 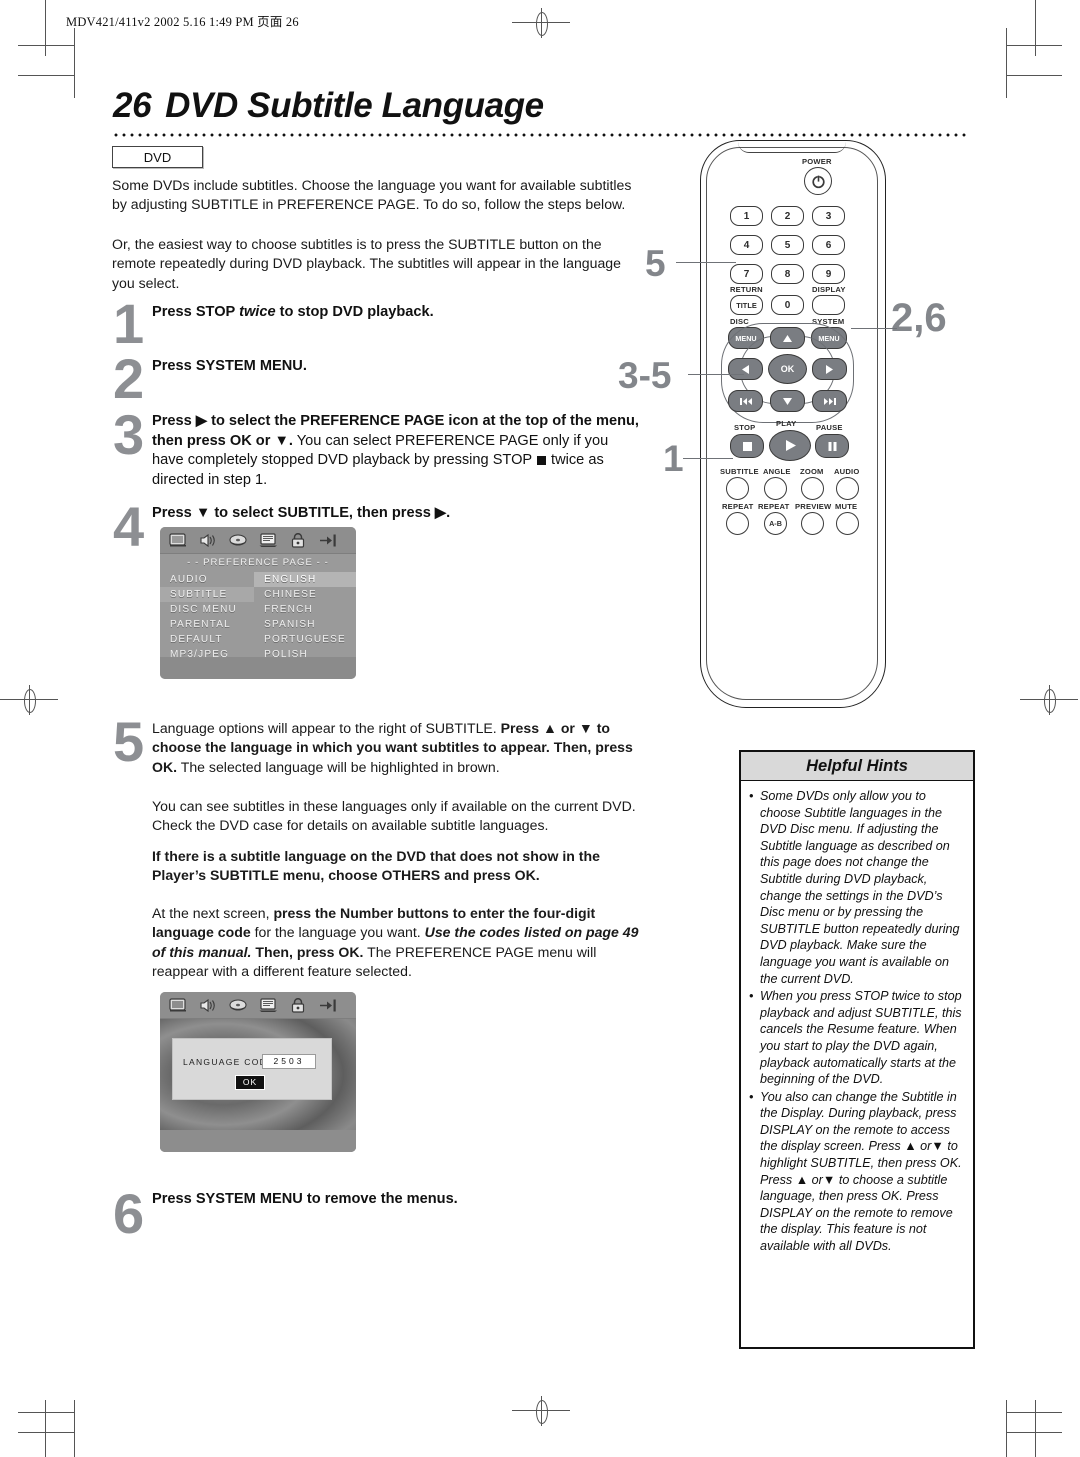 What do you see at coordinates (541, 461) in the screenshot?
I see `stop-square-icon` at bounding box center [541, 461].